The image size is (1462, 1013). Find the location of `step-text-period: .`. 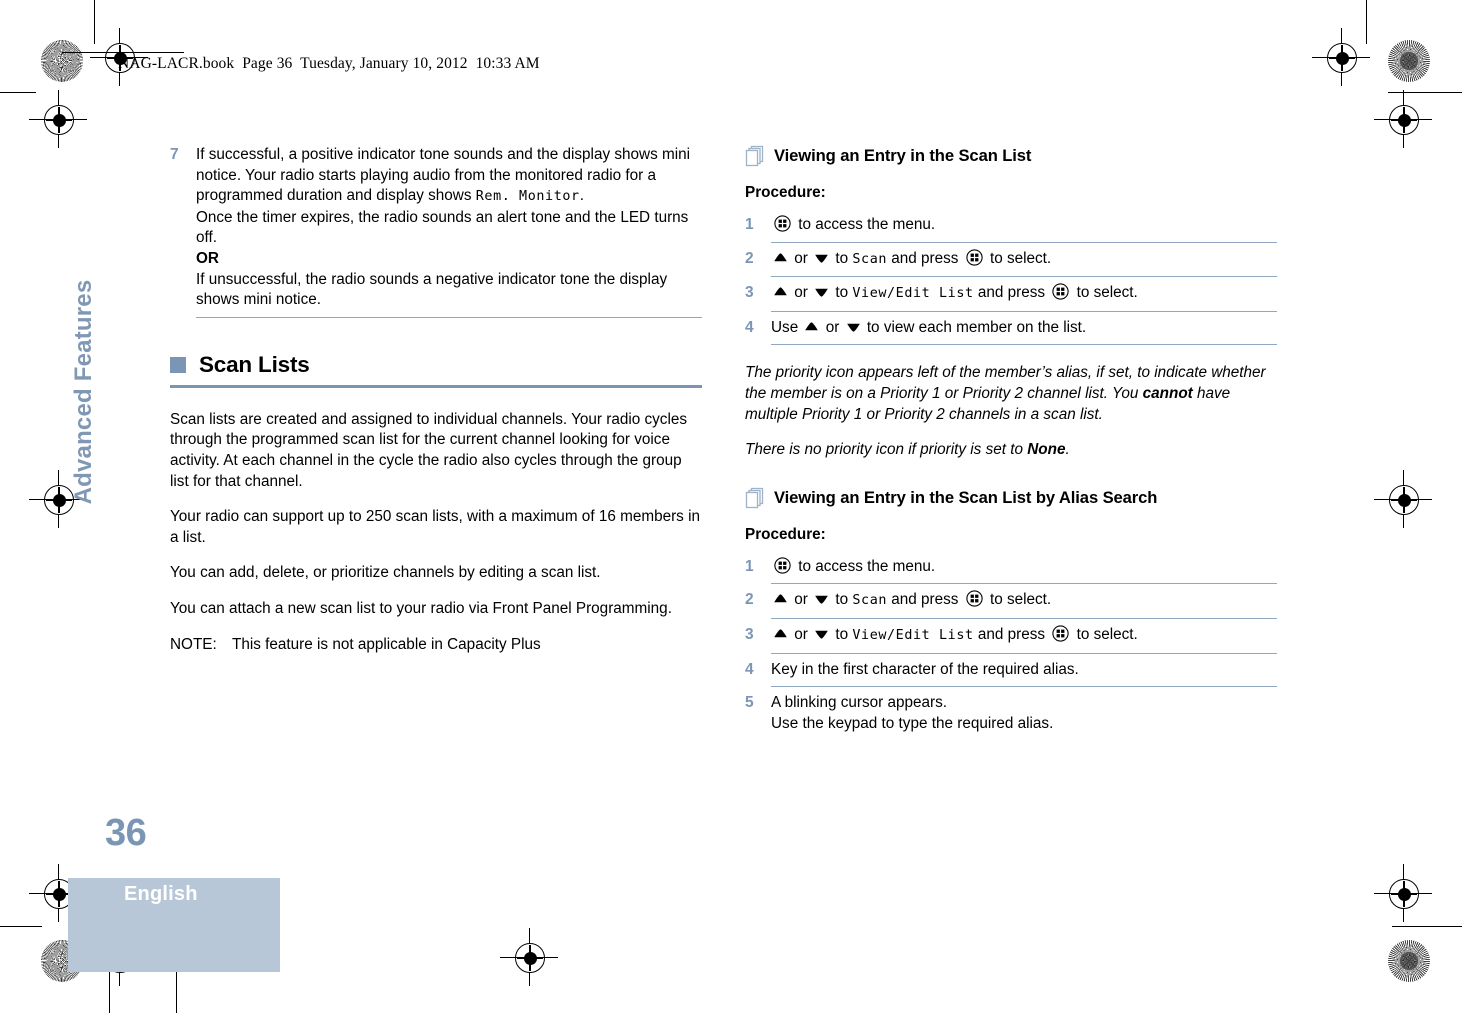

step-text-period: . is located at coordinates (581, 196).